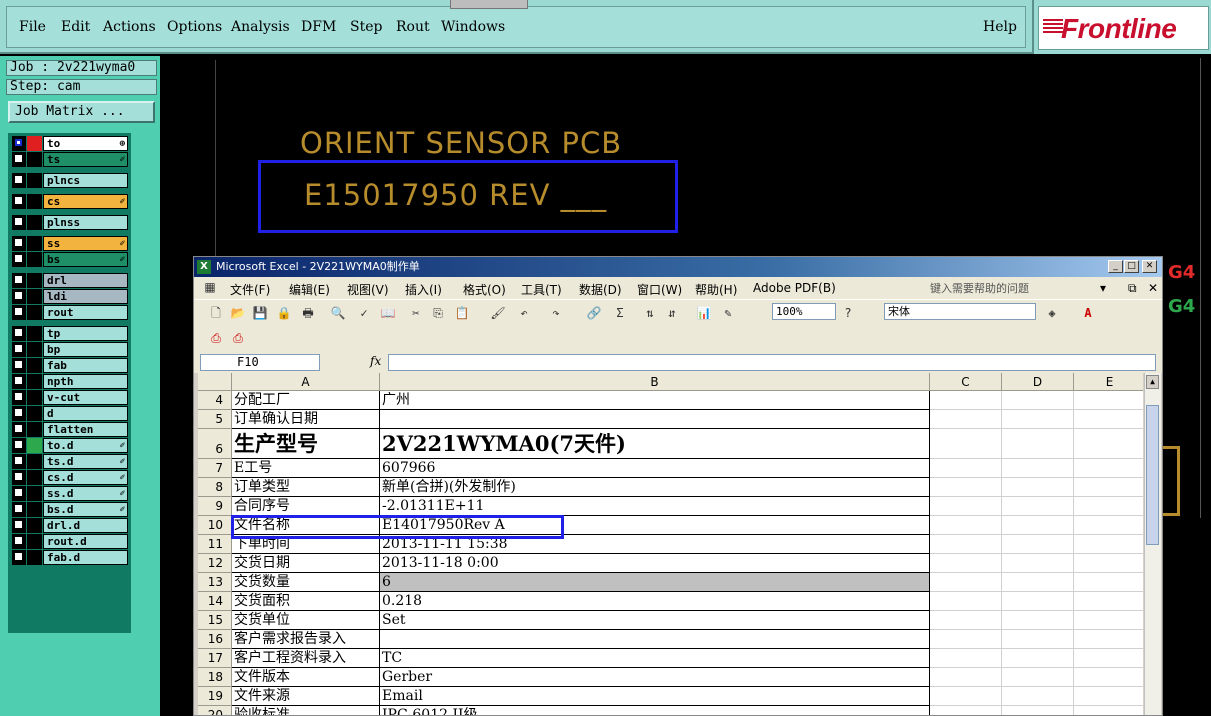 This screenshot has width=1211, height=716. What do you see at coordinates (655, 419) in the screenshot?
I see `cell-field-value` at bounding box center [655, 419].